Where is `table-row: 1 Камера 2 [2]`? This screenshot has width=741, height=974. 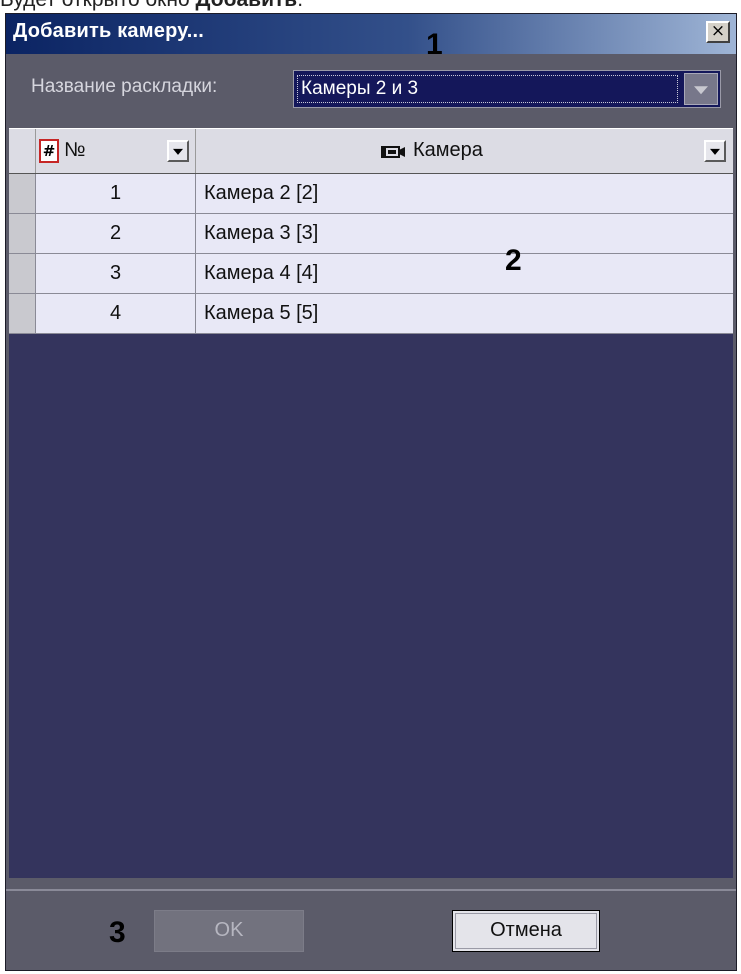
table-row: 1 Камера 2 [2] is located at coordinates (371, 194).